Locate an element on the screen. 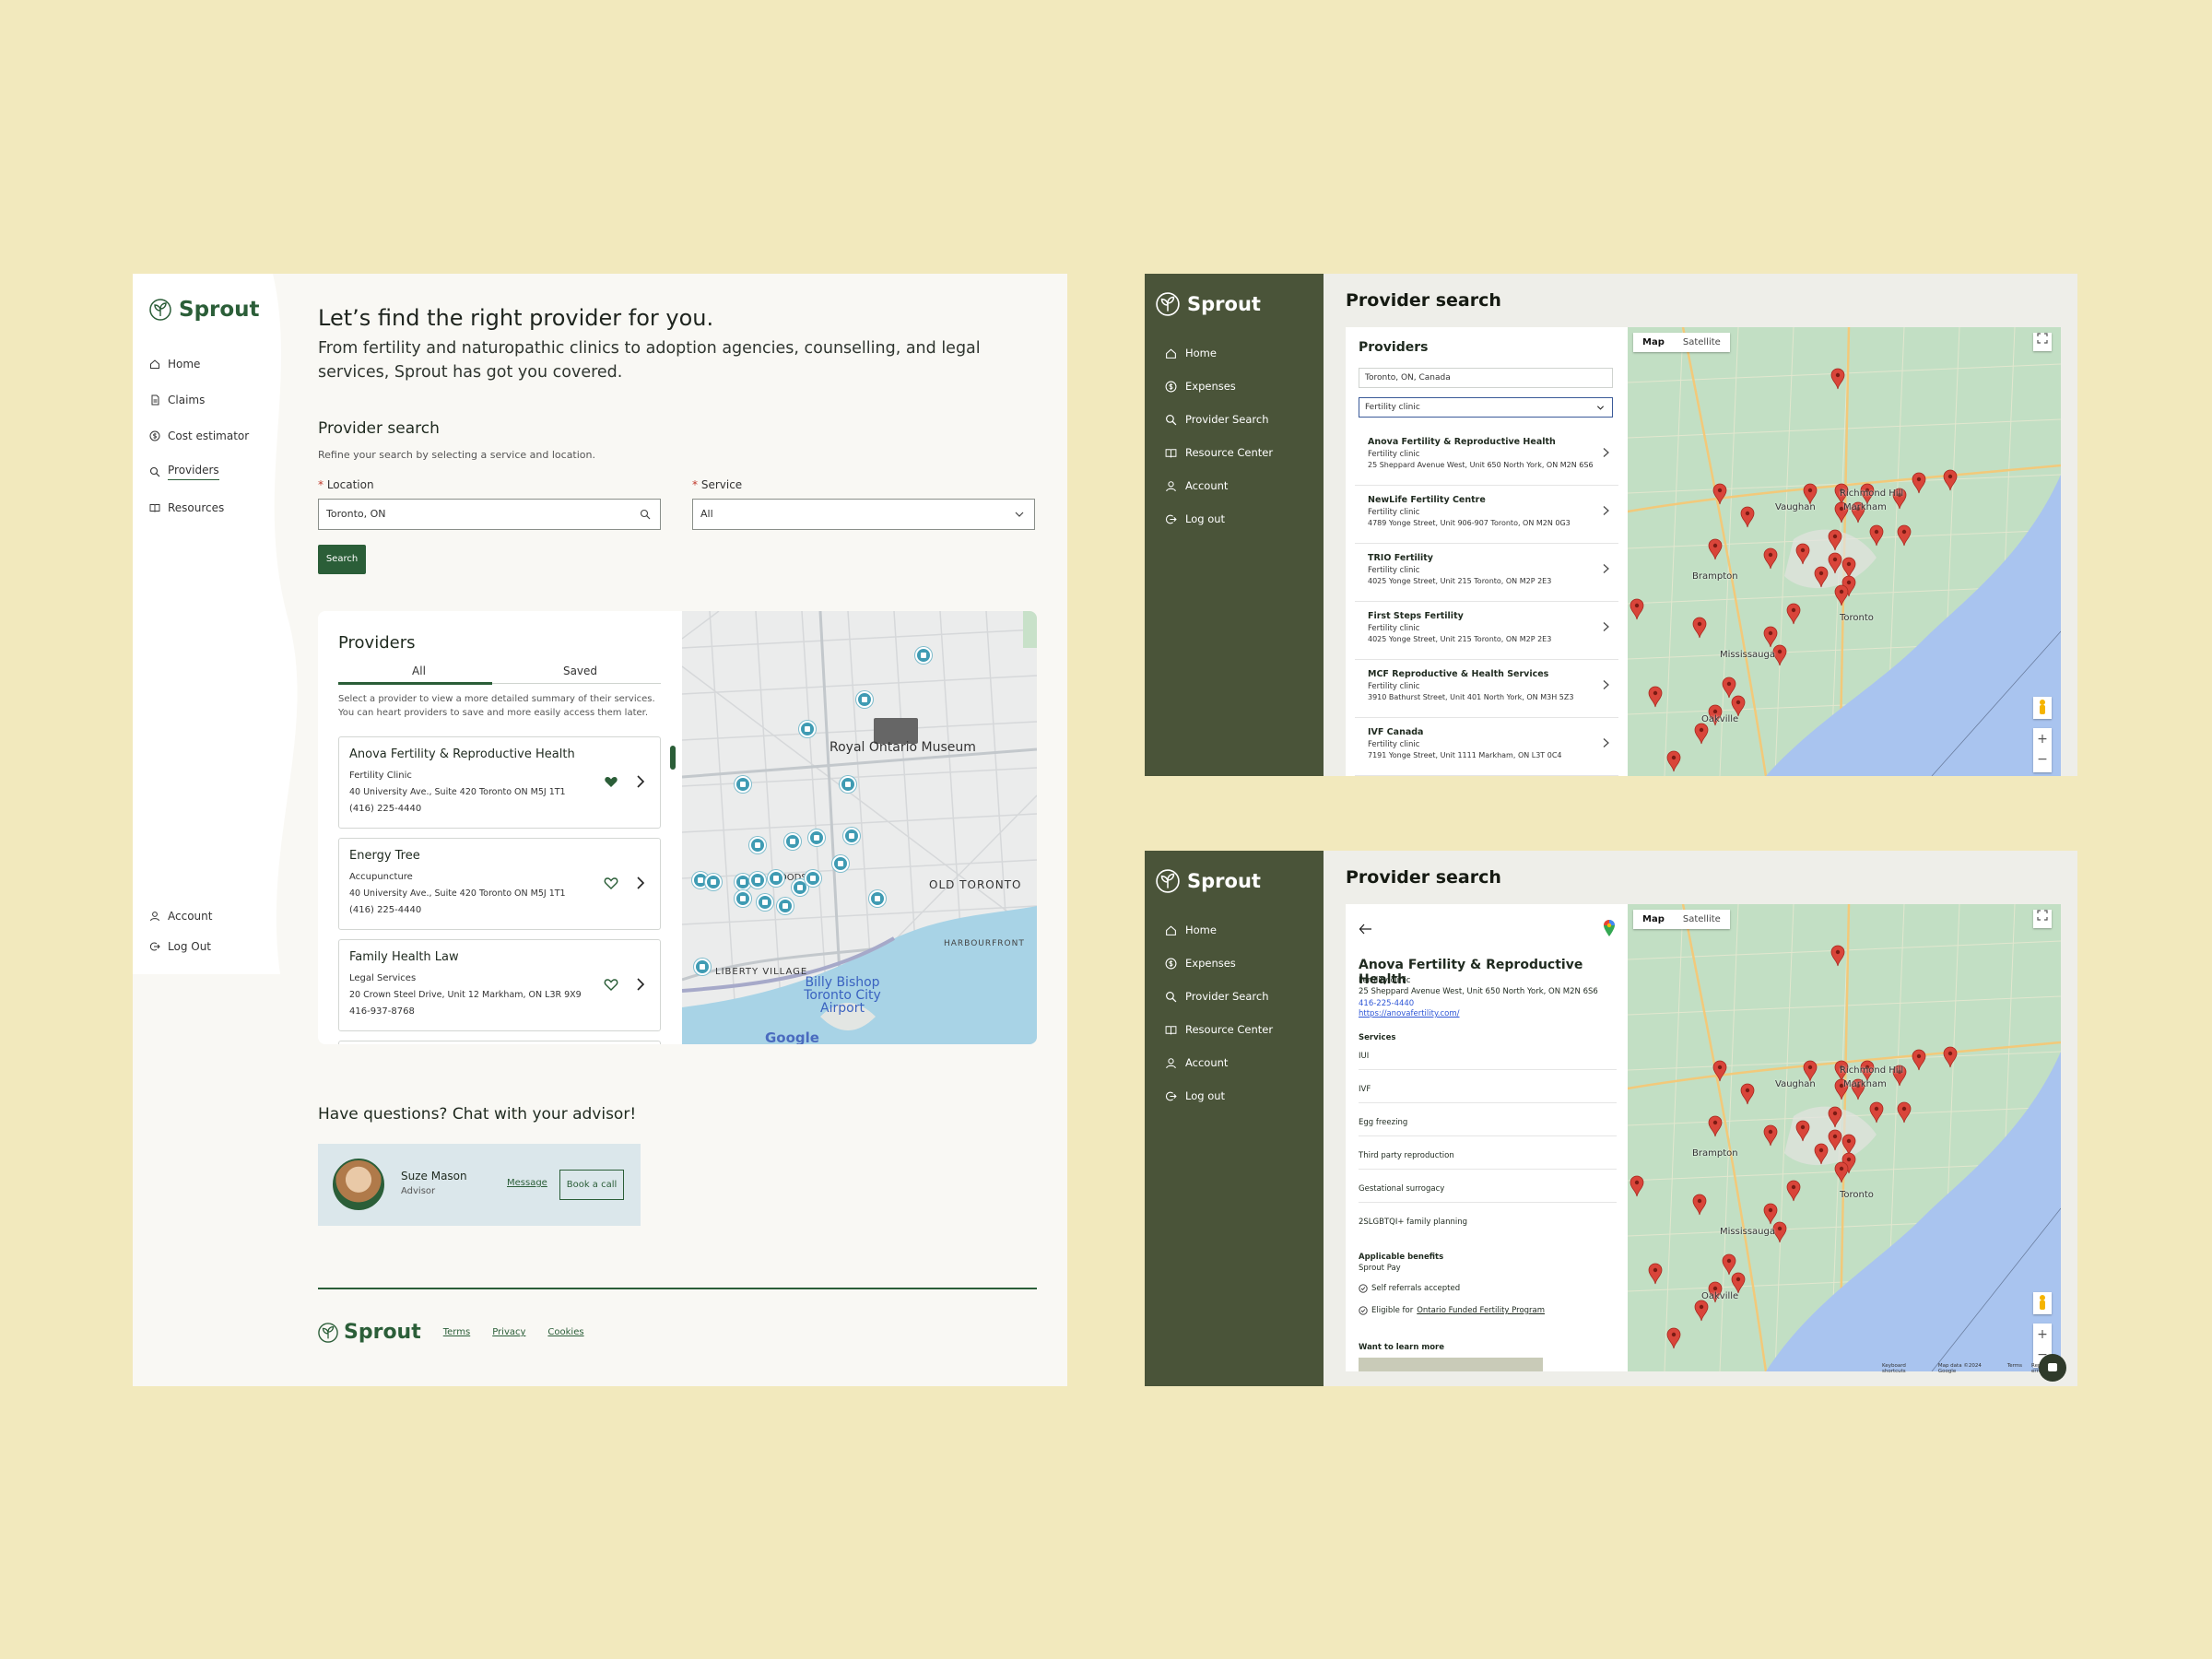 The image size is (2212, 1659). tab-saved: Saved is located at coordinates (580, 671).